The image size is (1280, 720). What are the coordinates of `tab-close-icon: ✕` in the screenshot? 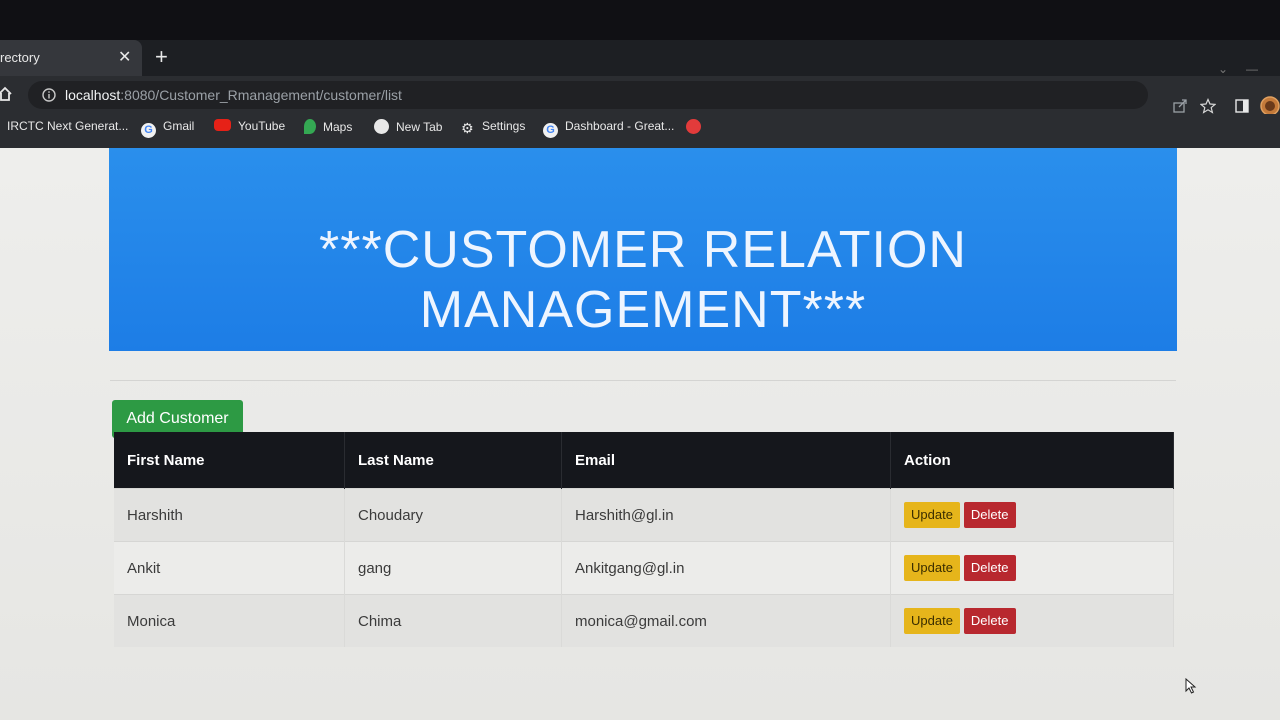 It's located at (124, 57).